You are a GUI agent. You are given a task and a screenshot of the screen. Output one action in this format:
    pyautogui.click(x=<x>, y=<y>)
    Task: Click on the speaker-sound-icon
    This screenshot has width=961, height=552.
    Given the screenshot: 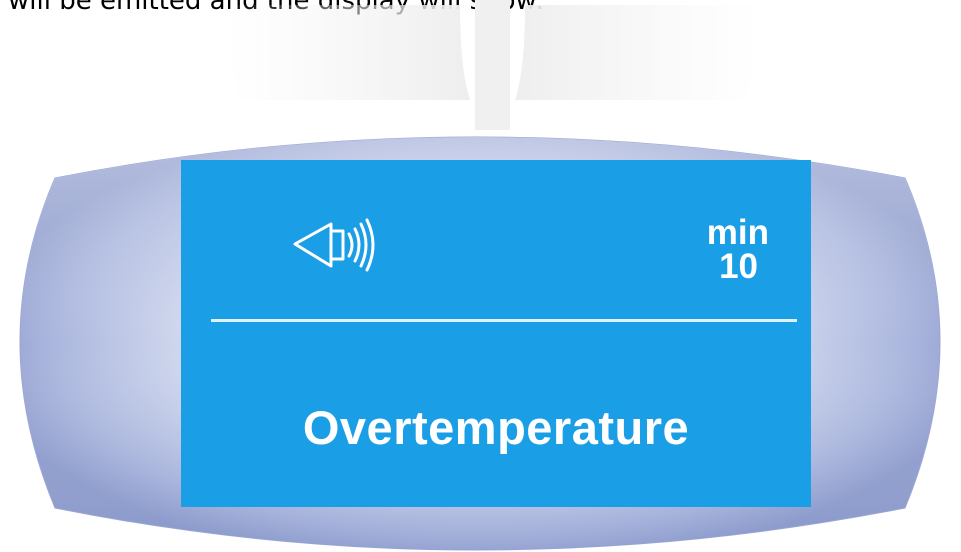 What is the action you would take?
    pyautogui.click(x=334, y=245)
    